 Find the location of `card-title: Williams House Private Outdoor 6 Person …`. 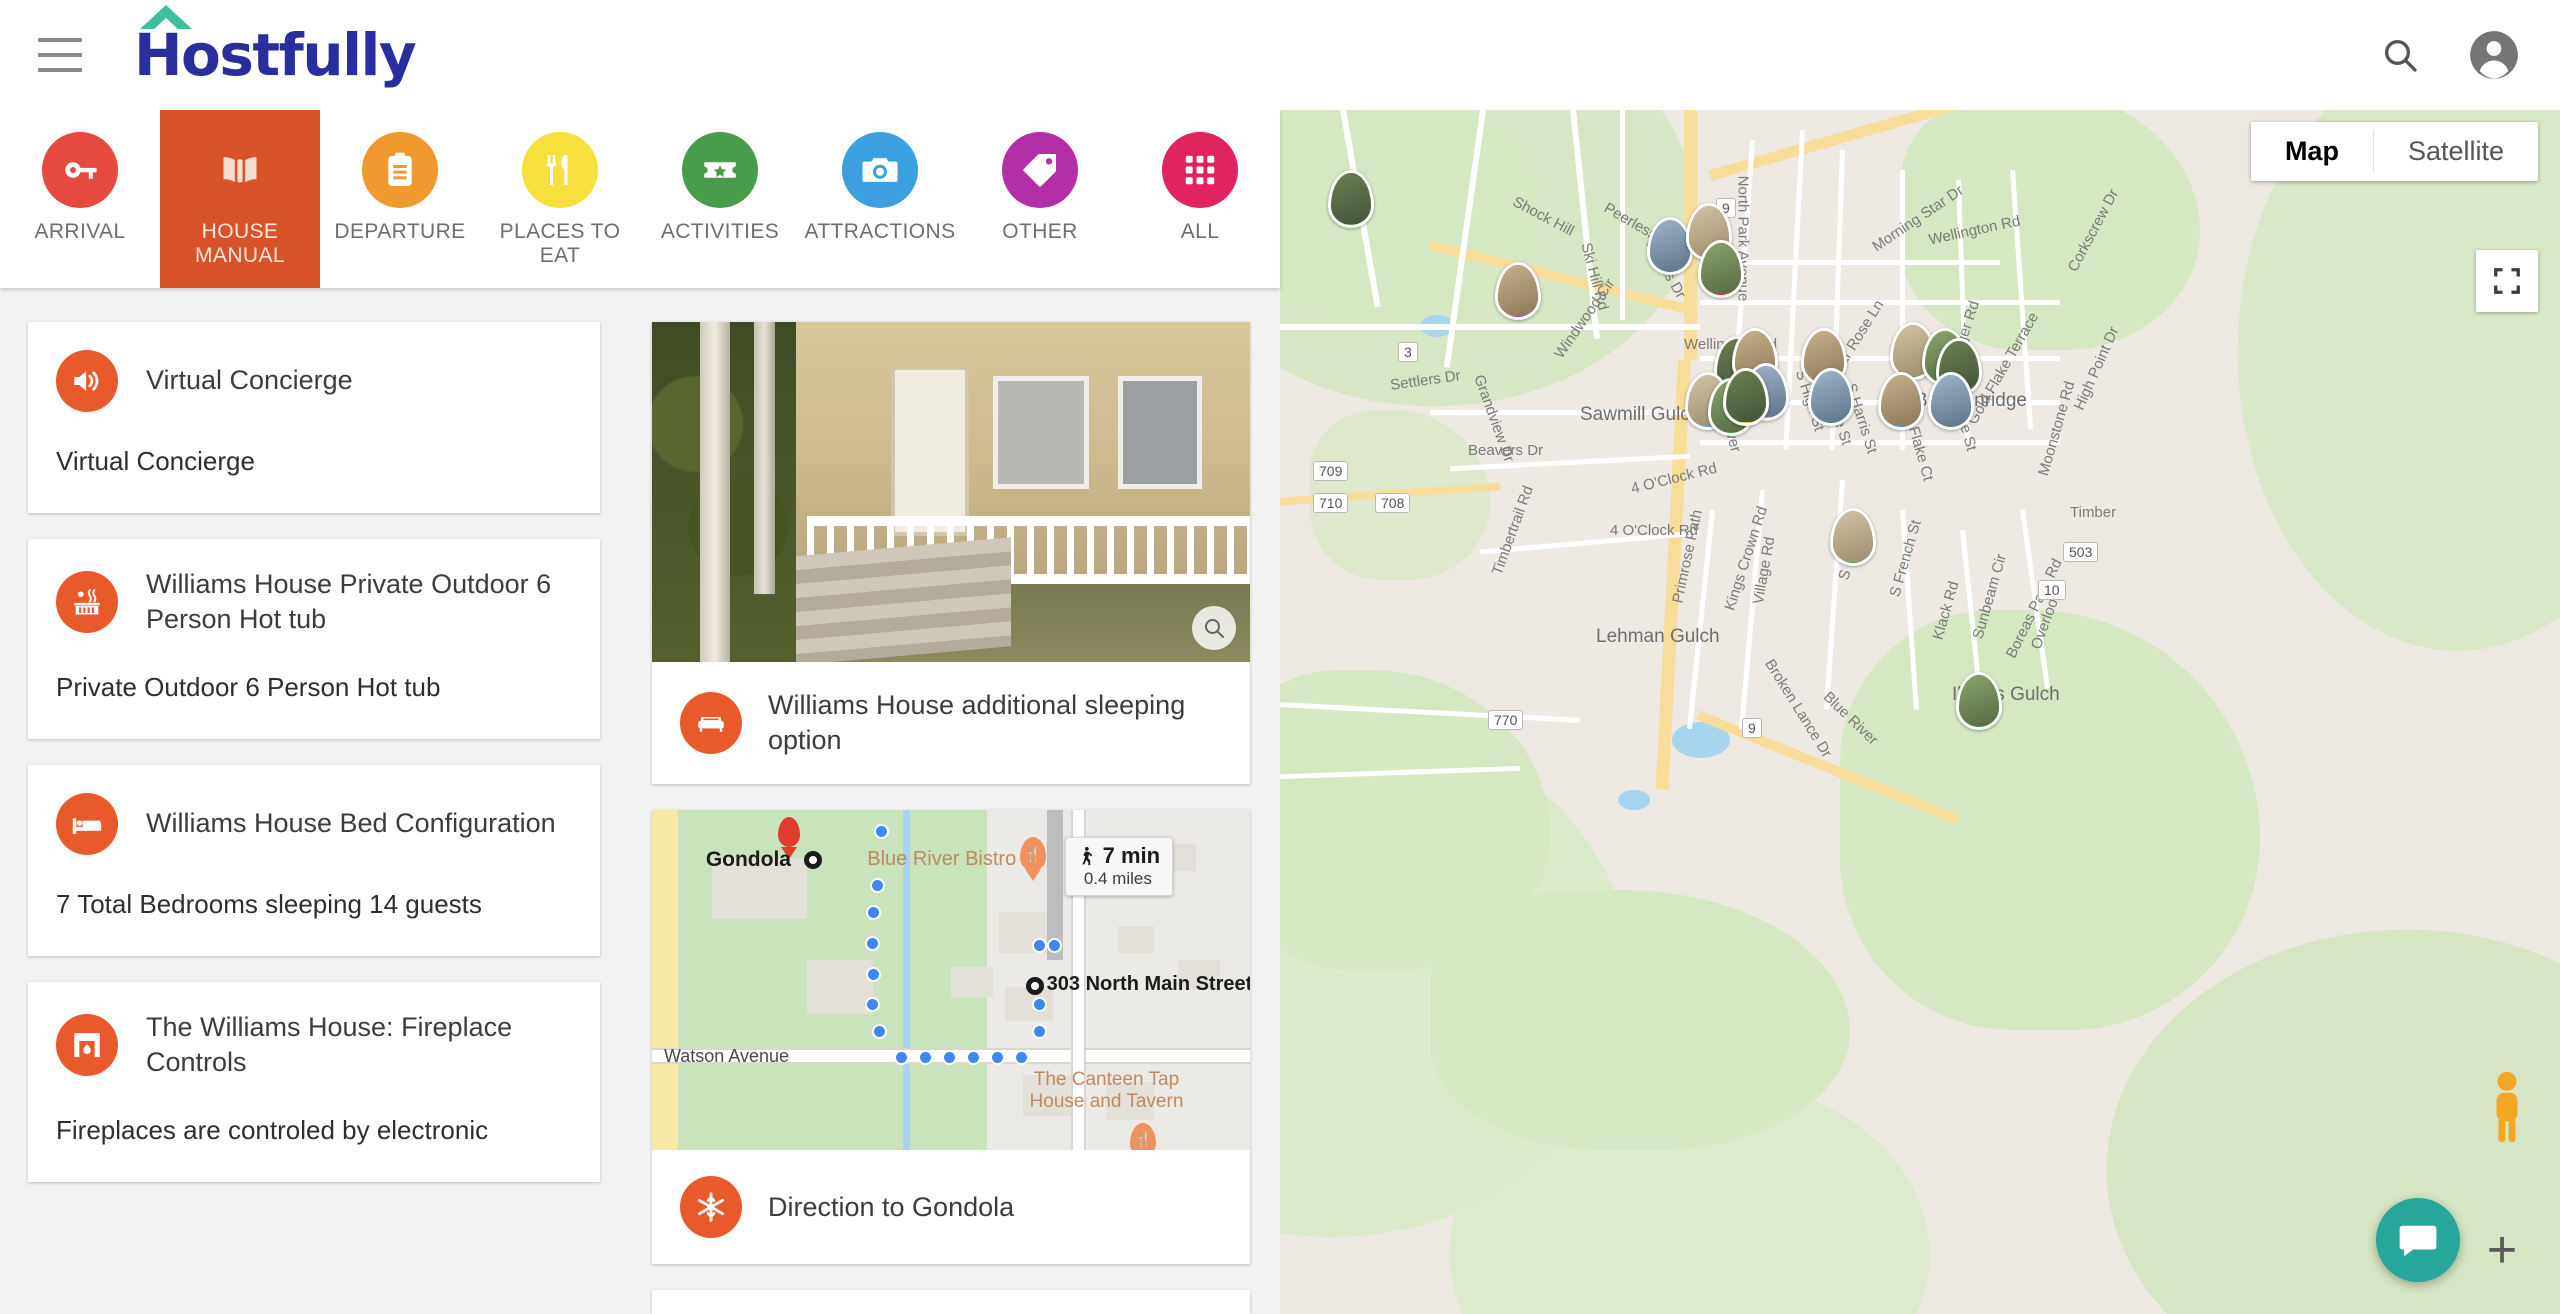

card-title: Williams House Private Outdoor 6 Person … is located at coordinates (349, 601).